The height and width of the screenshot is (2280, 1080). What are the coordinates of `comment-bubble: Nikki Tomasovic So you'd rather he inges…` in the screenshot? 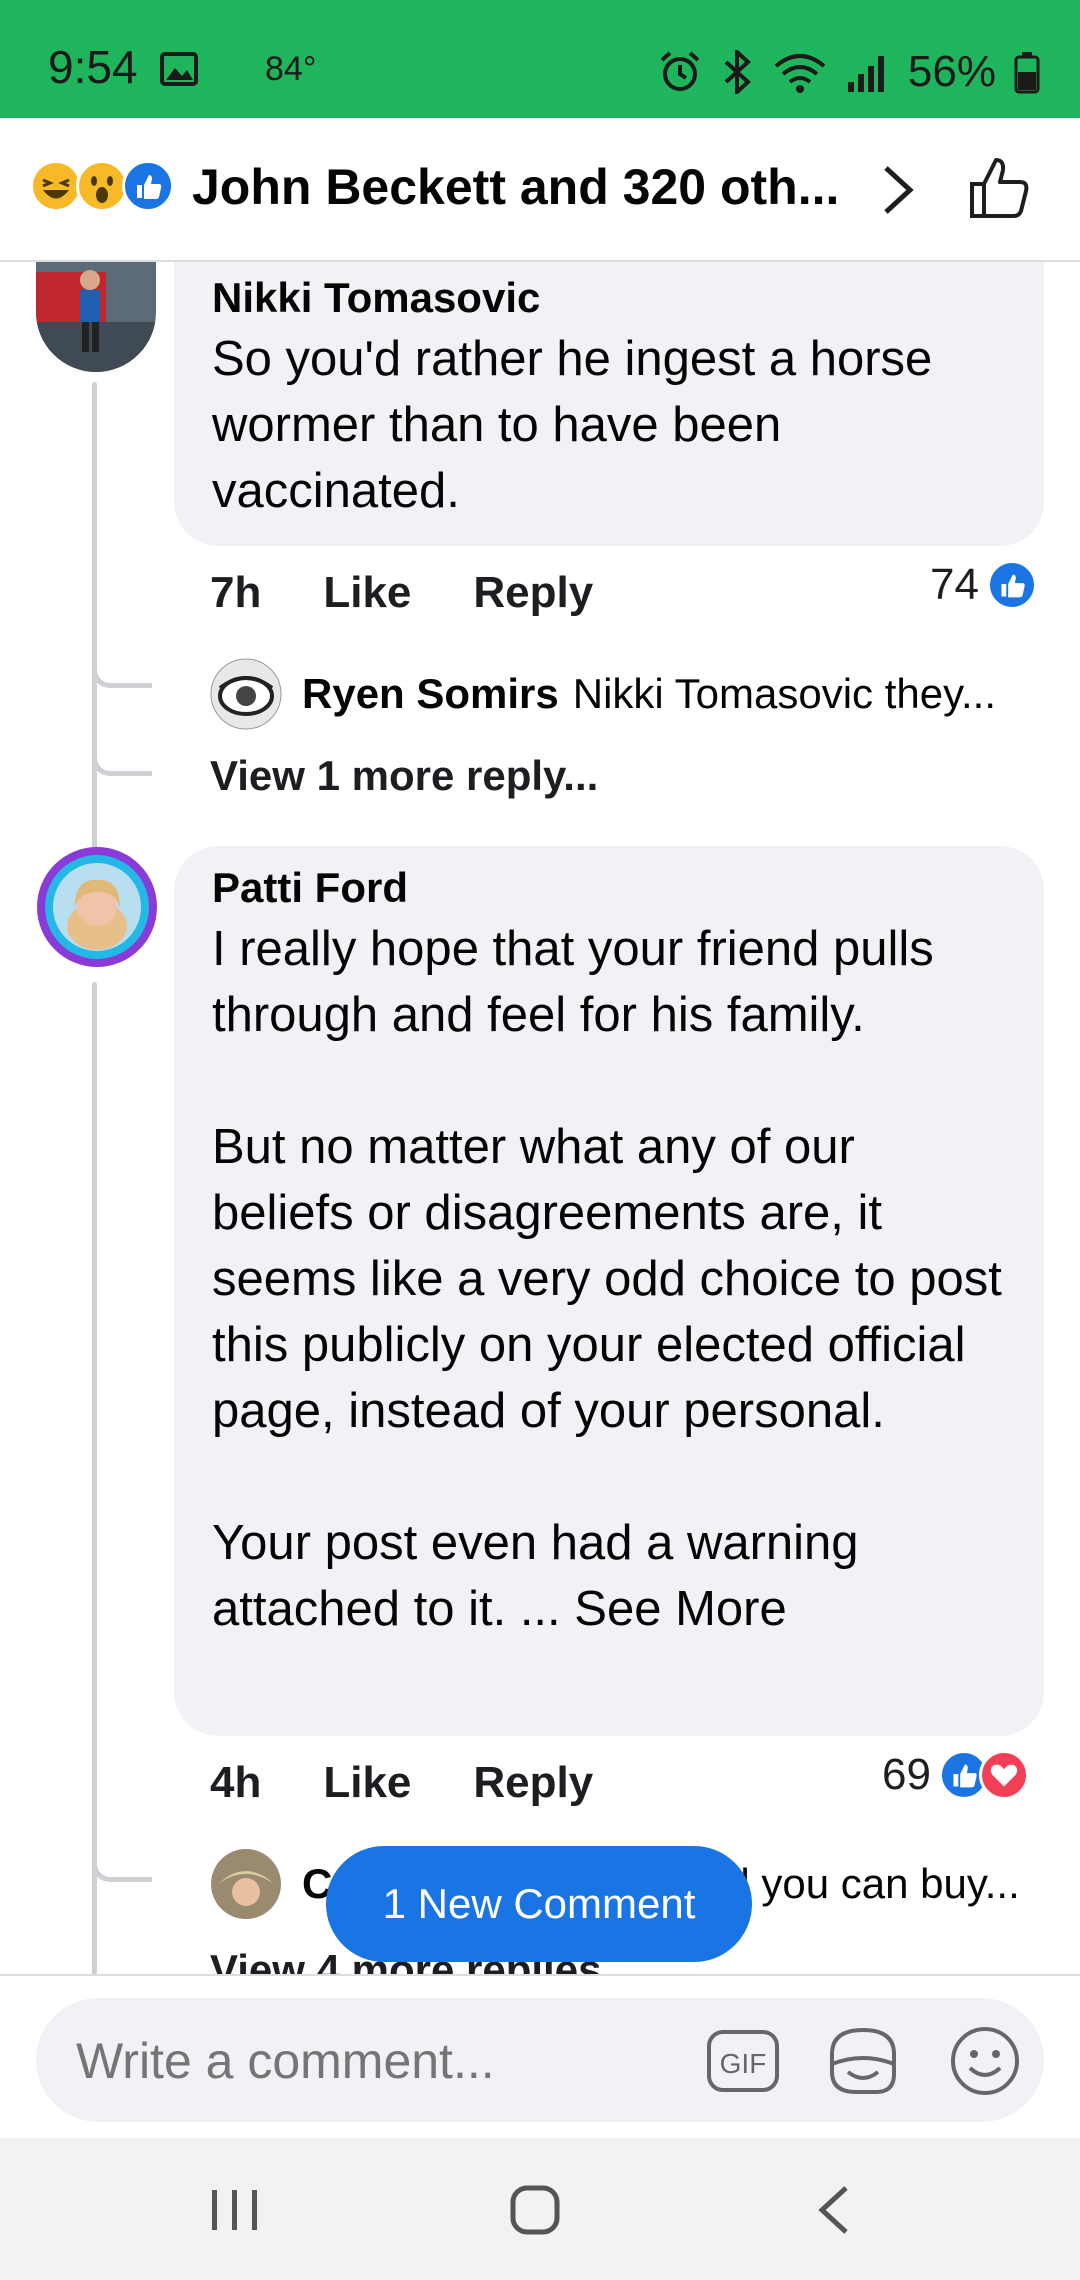 It's located at (609, 404).